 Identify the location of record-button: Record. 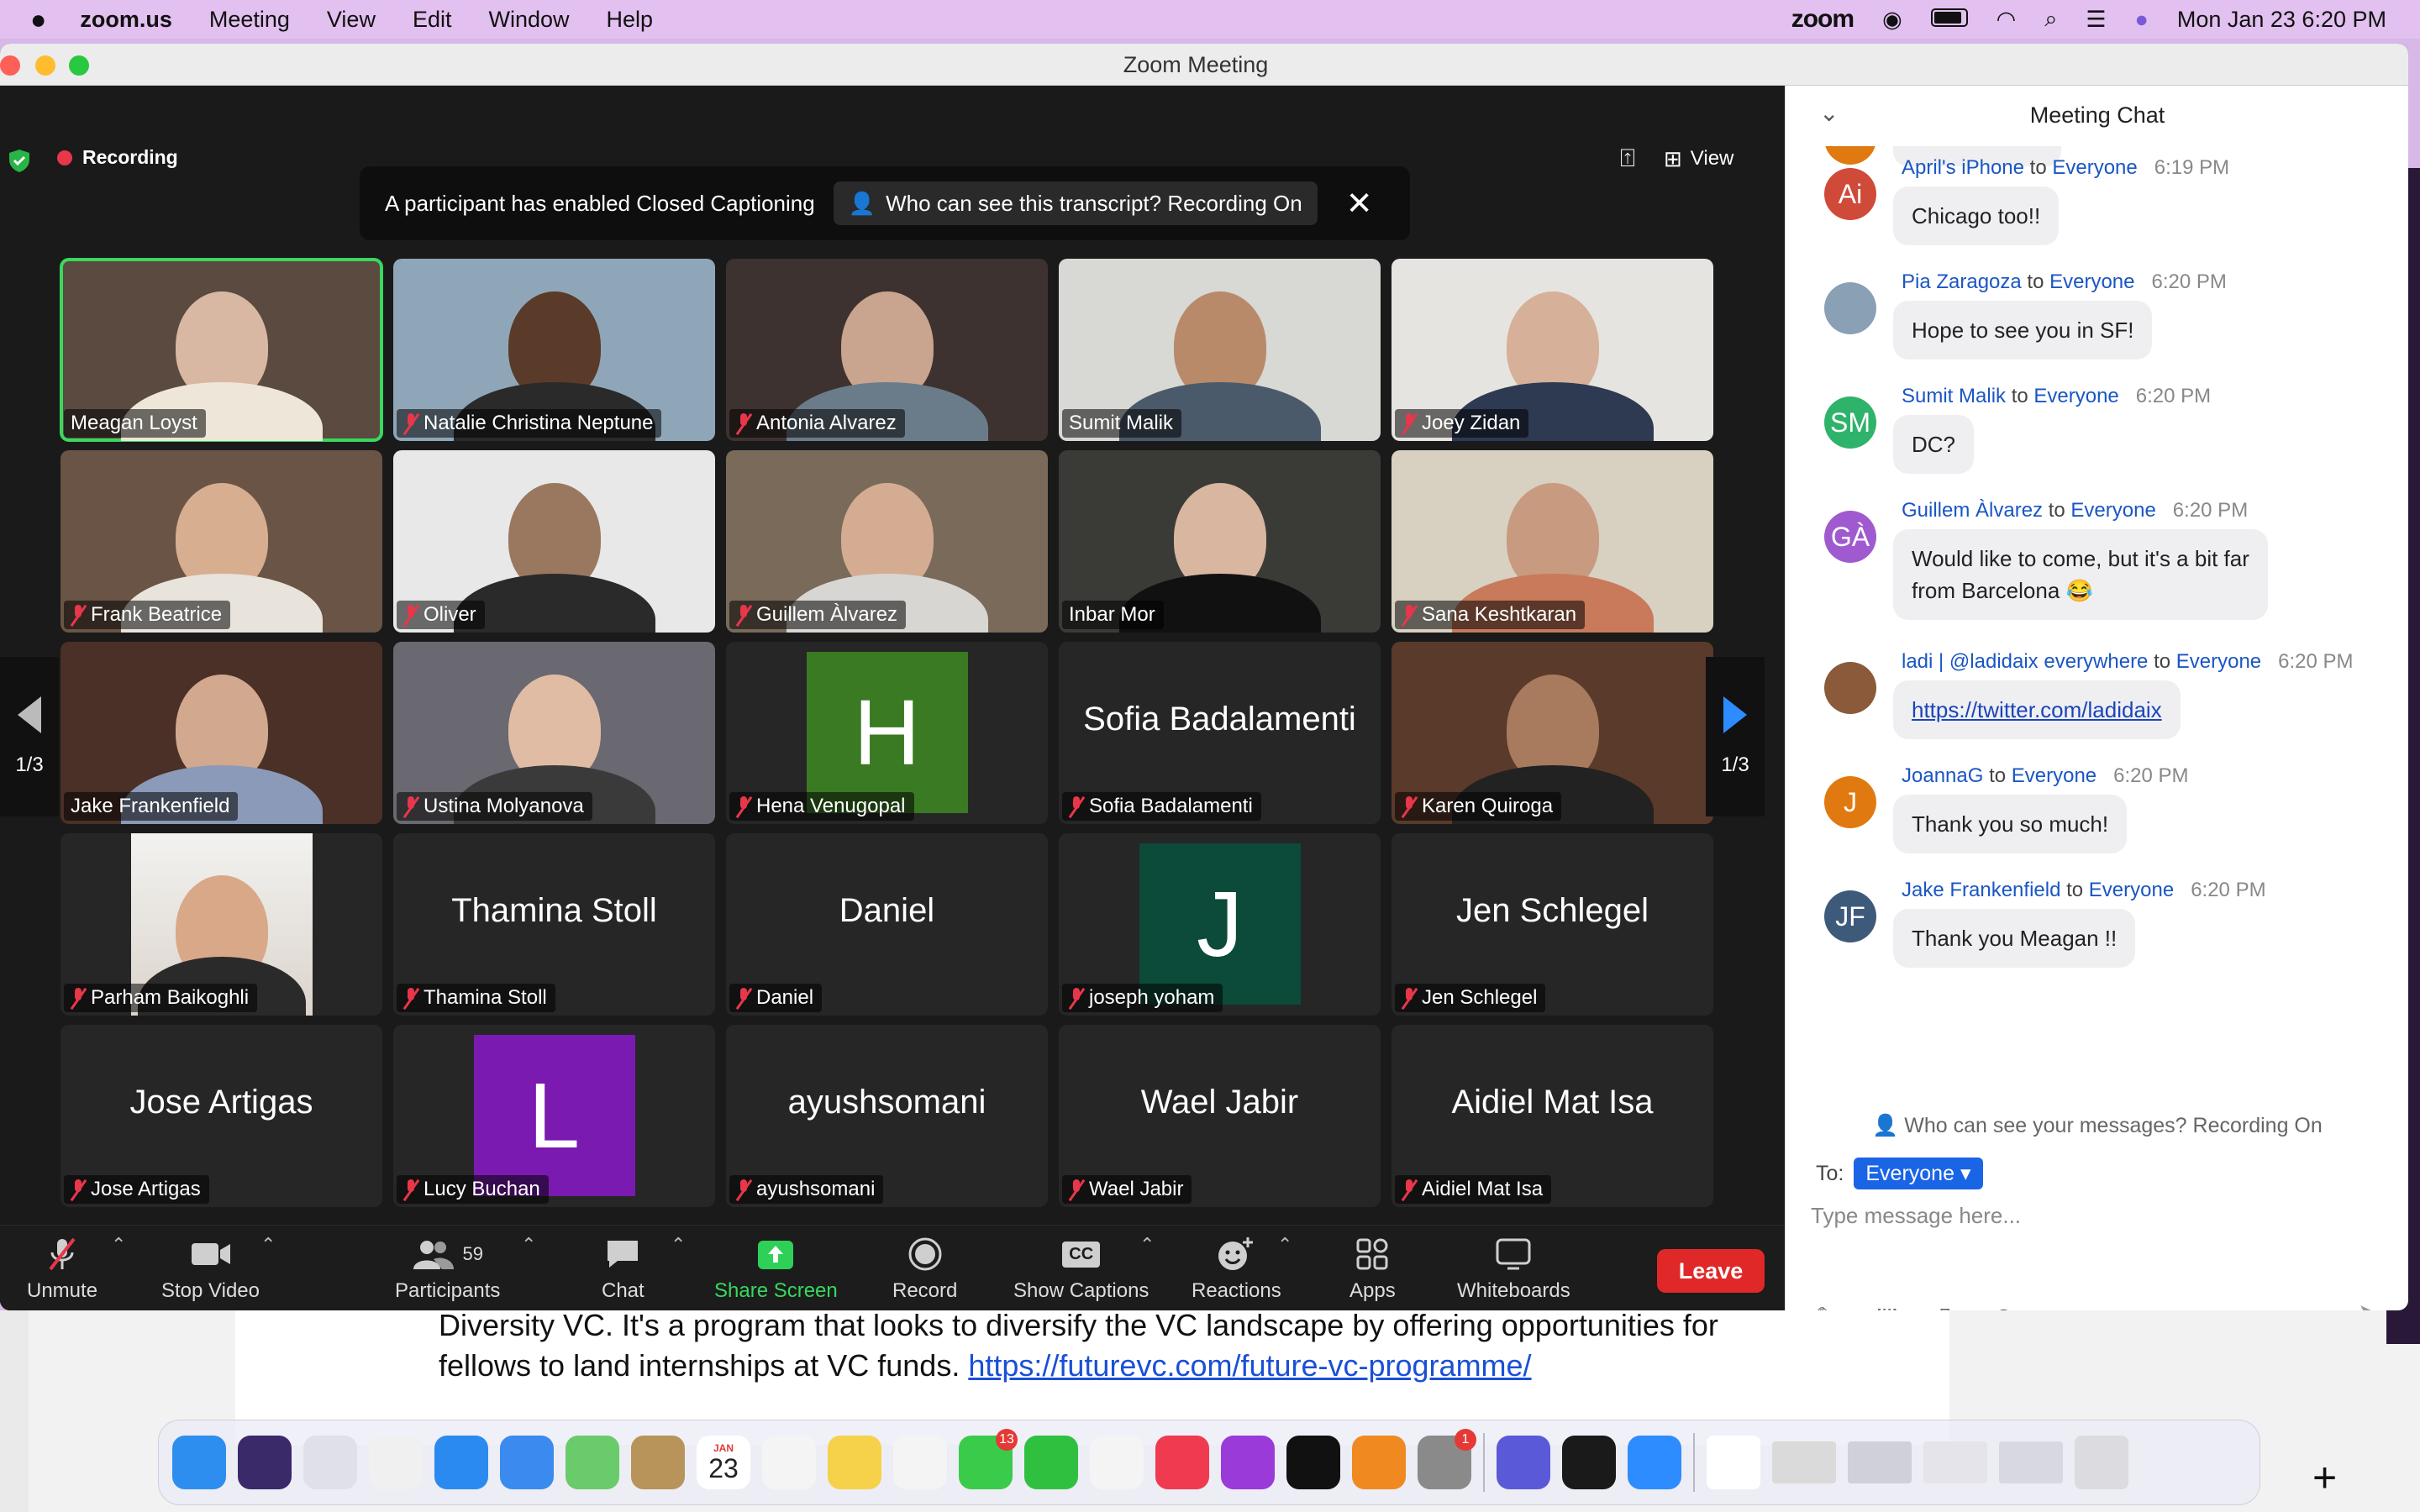
(925, 1269).